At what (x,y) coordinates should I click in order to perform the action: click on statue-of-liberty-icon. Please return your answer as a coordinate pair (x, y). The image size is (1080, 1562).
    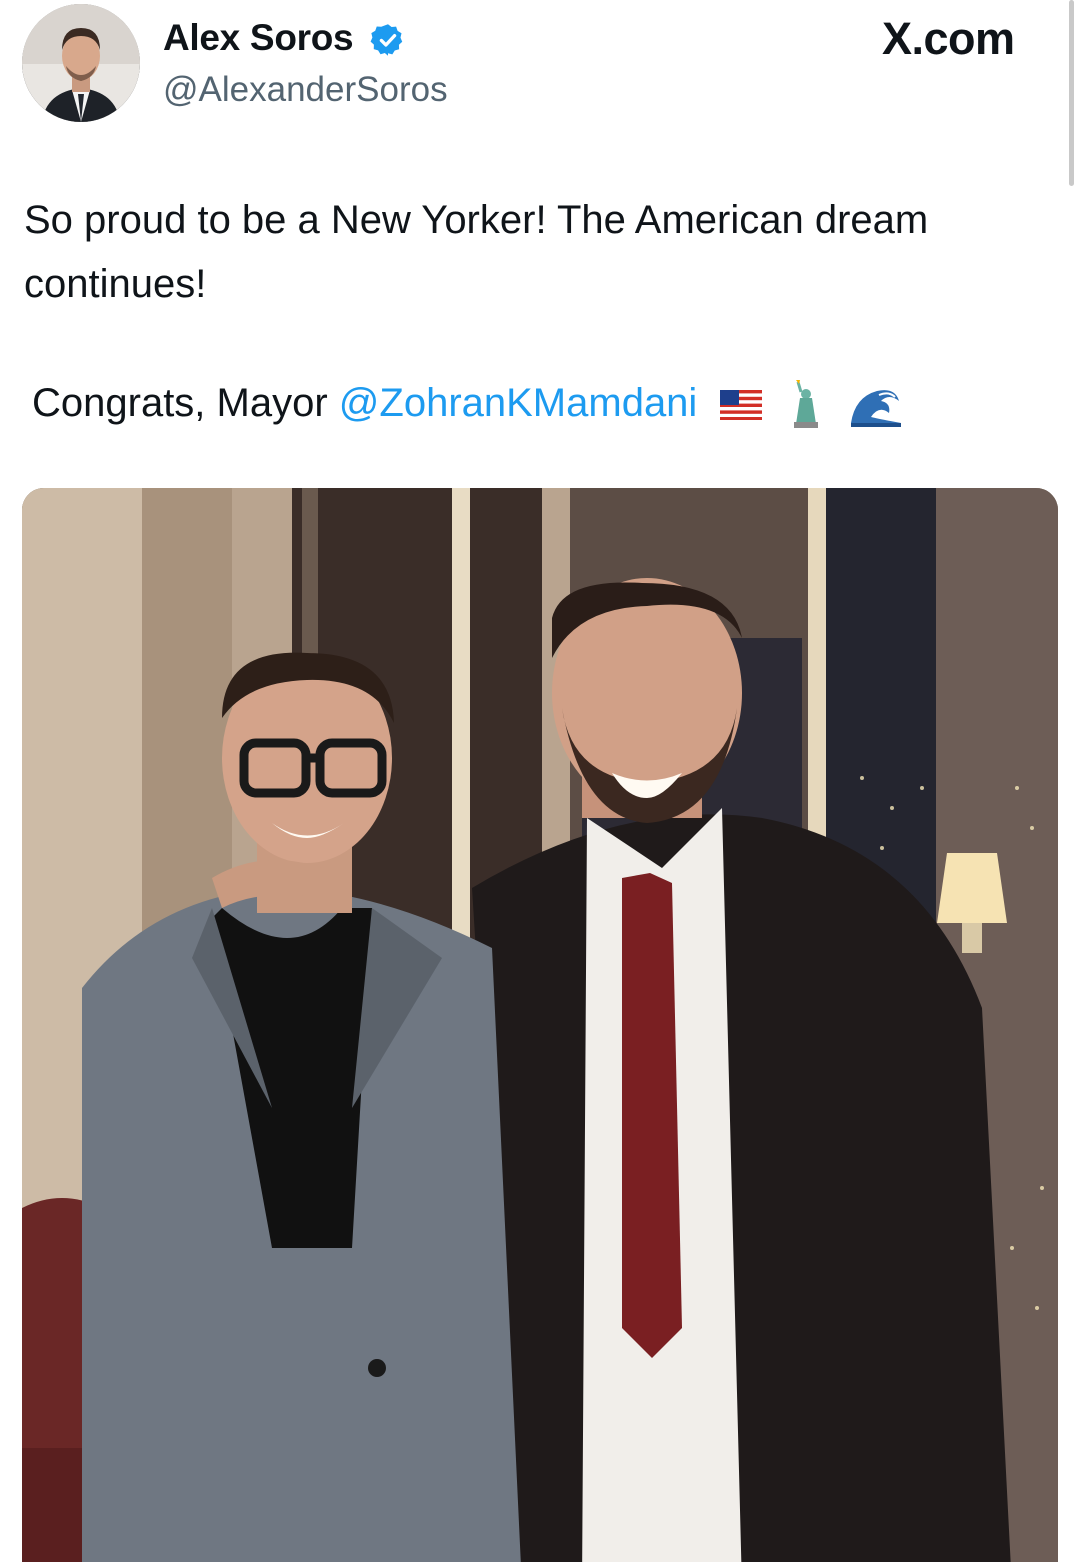
    Looking at the image, I should click on (805, 404).